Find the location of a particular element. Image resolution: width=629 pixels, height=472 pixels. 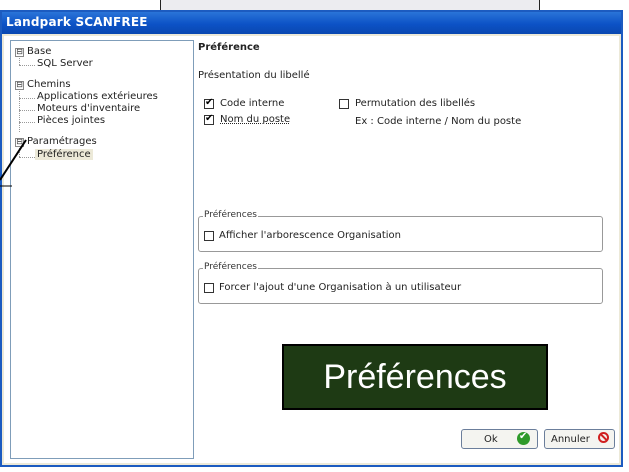

ok-button: Ok is located at coordinates (499, 439).